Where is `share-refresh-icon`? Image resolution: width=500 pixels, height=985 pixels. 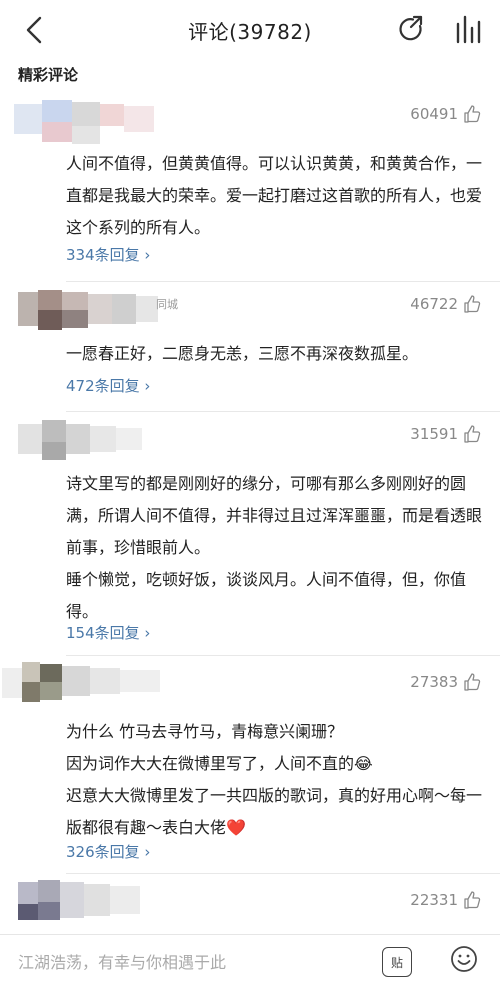
share-refresh-icon is located at coordinates (411, 29).